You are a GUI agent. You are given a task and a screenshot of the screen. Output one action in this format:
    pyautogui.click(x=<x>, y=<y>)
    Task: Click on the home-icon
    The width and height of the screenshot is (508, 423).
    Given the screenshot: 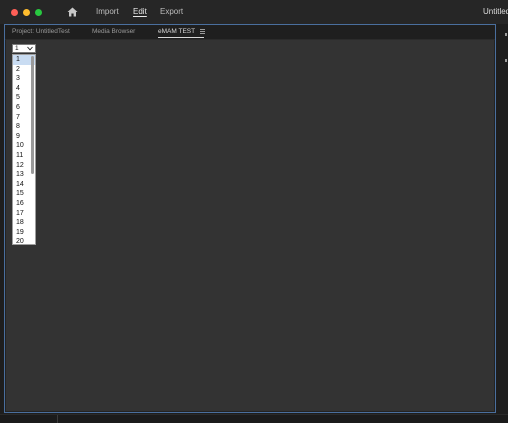 What is the action you would take?
    pyautogui.click(x=72, y=12)
    